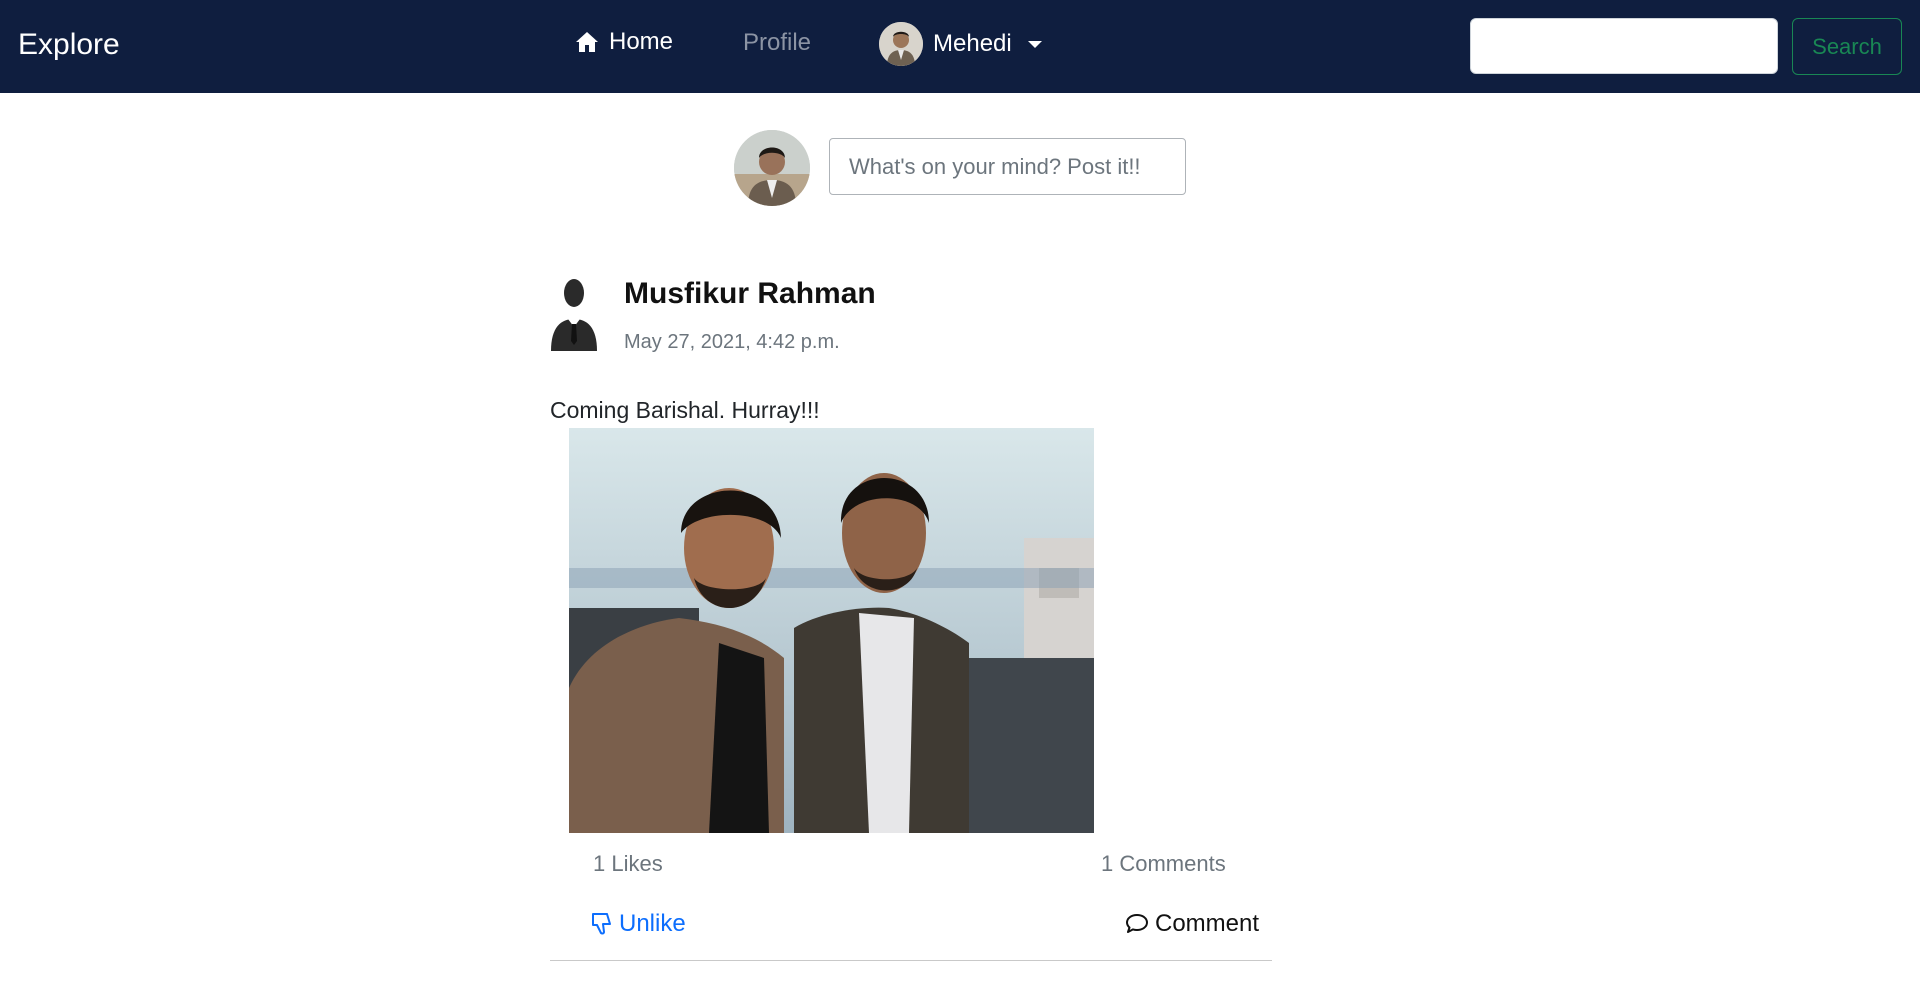  I want to click on nav-home-label: Home, so click(641, 41).